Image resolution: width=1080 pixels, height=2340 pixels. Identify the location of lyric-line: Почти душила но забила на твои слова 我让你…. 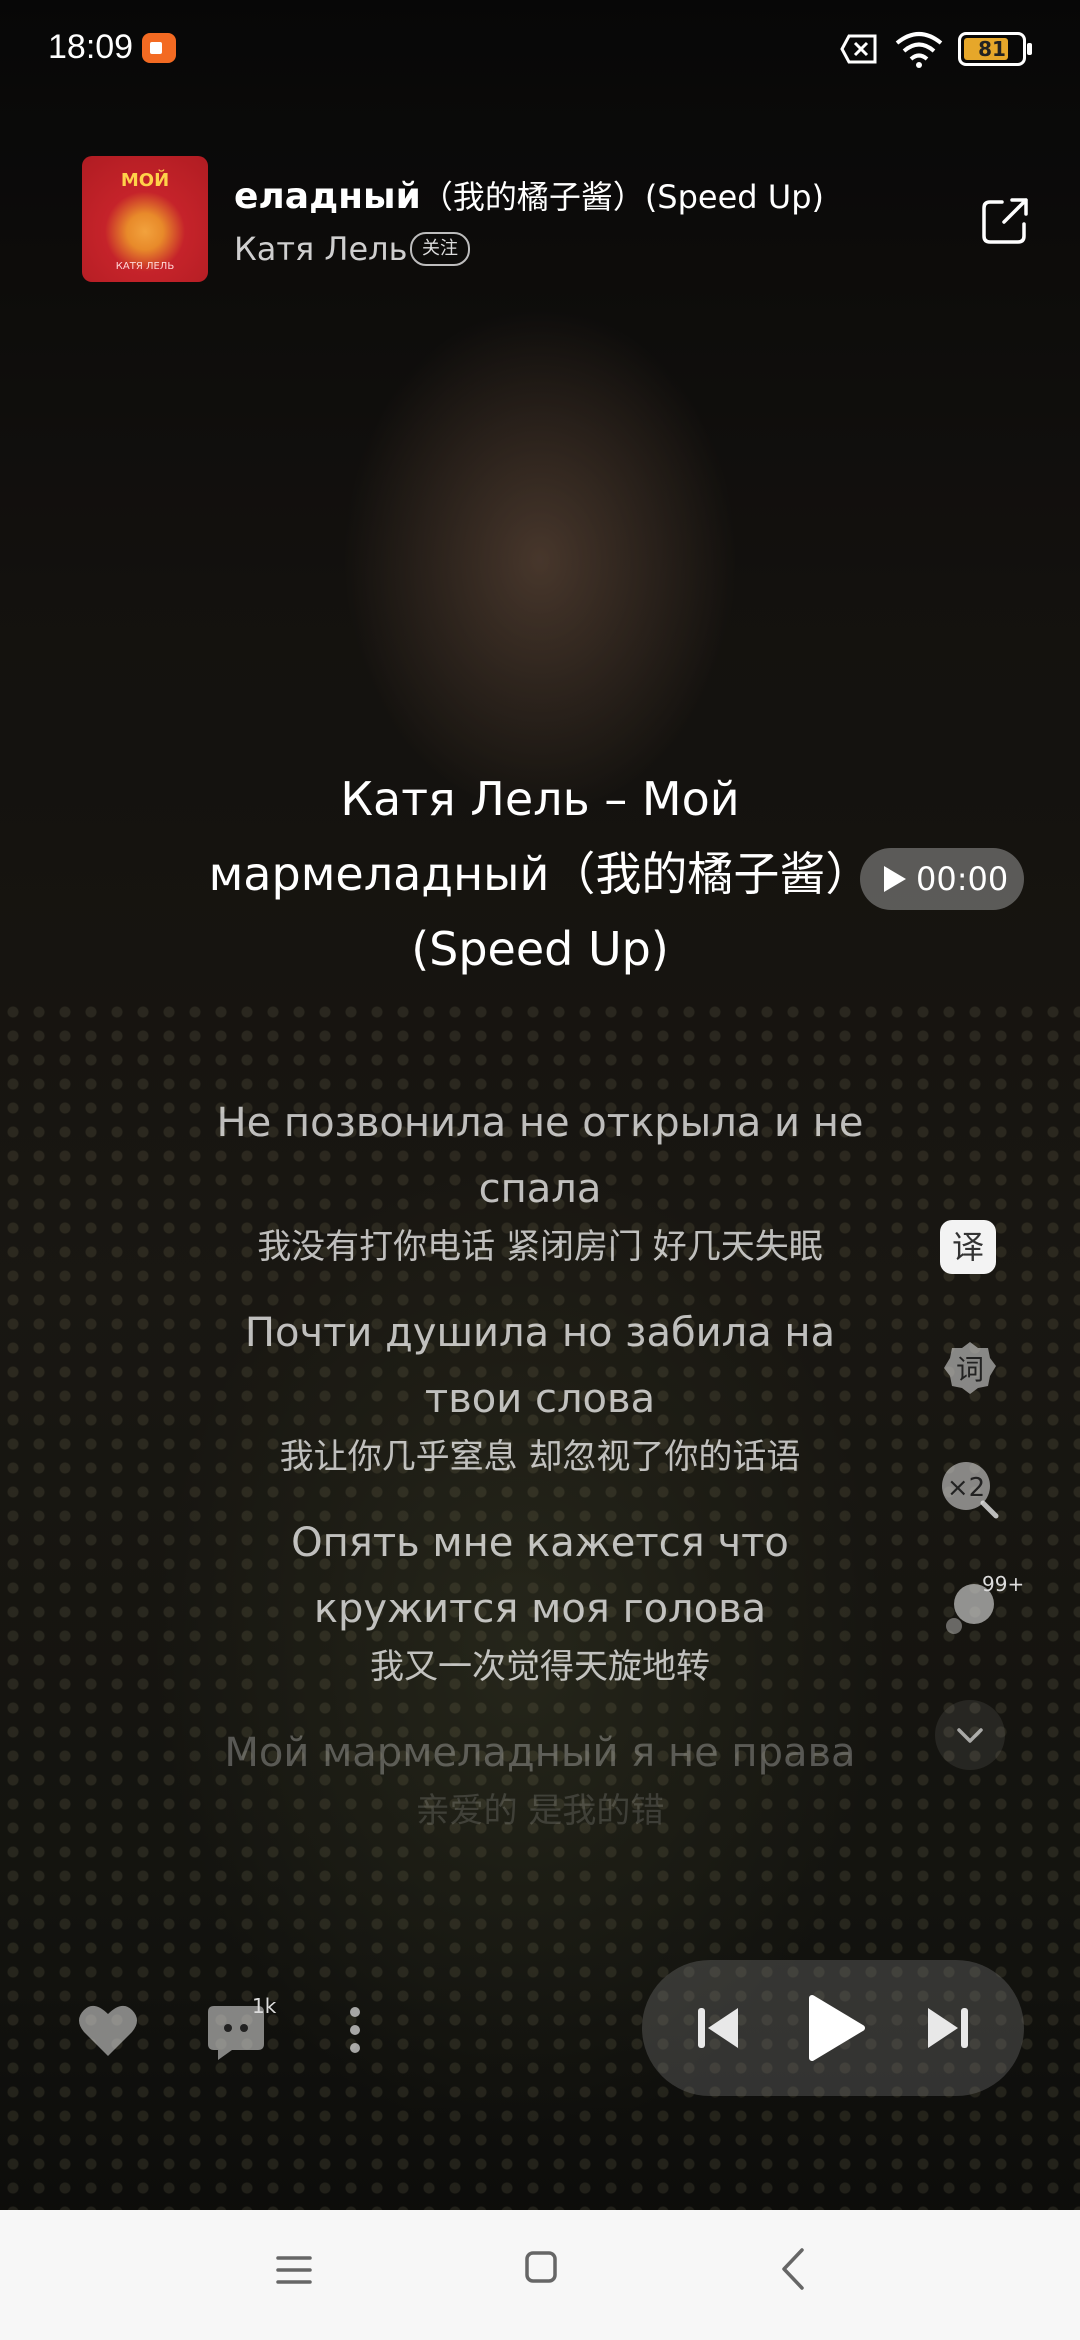
(540, 1391).